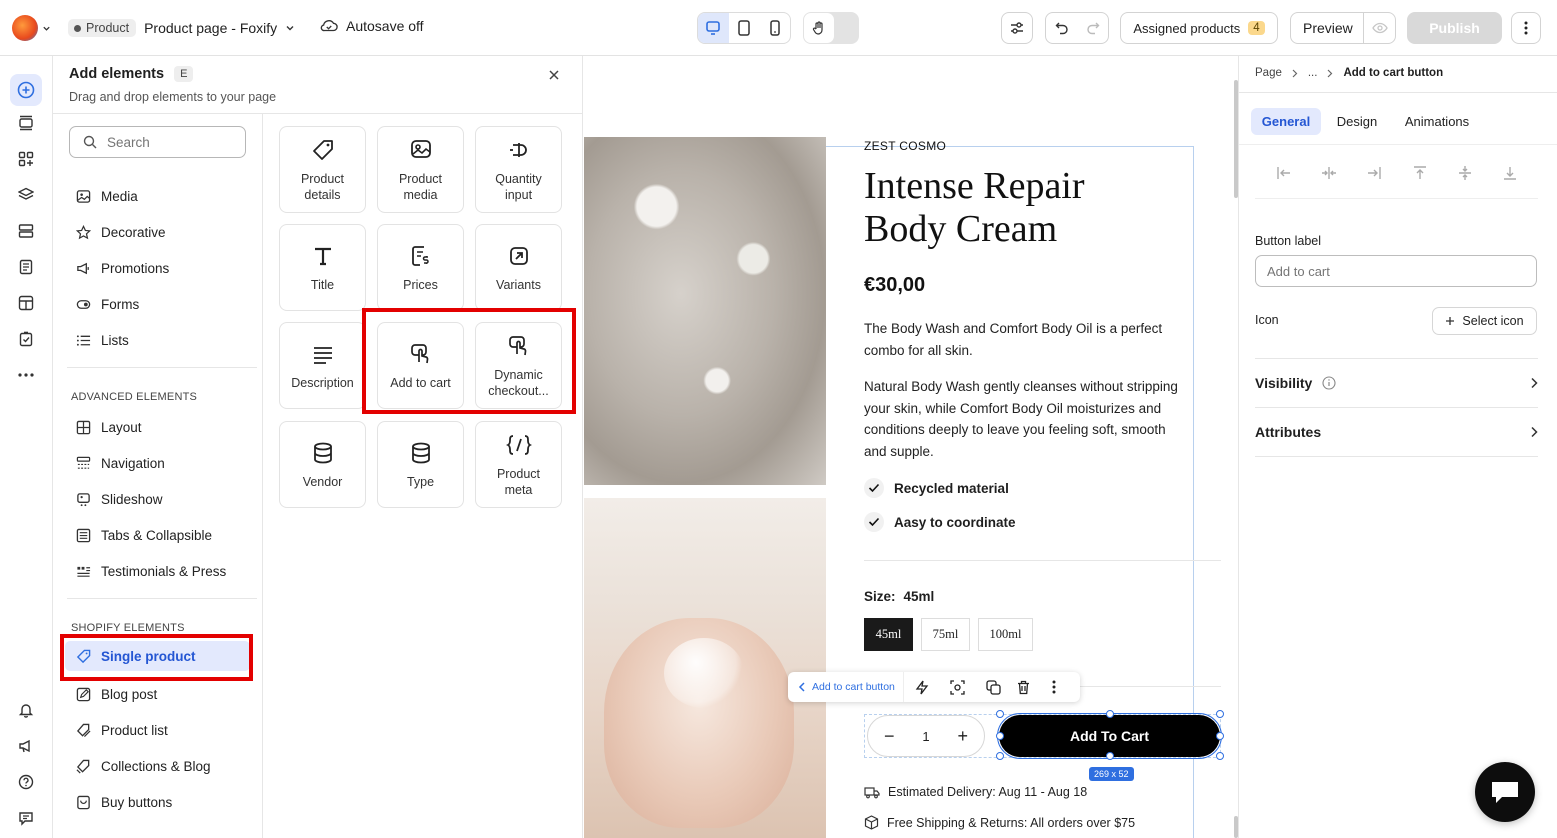 The image size is (1557, 838). Describe the element at coordinates (157, 340) in the screenshot. I see `category-lists: Lists` at that location.